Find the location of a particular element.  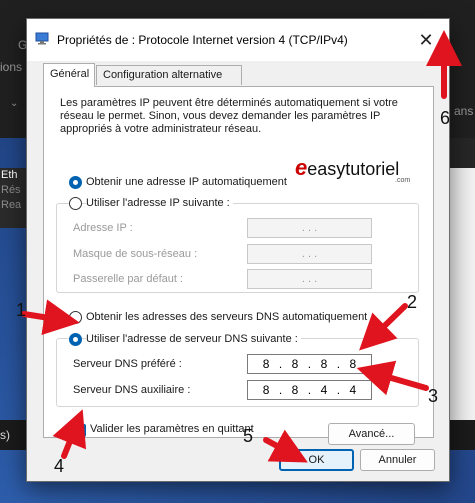

annotation-number-2: 2 is located at coordinates (412, 302).